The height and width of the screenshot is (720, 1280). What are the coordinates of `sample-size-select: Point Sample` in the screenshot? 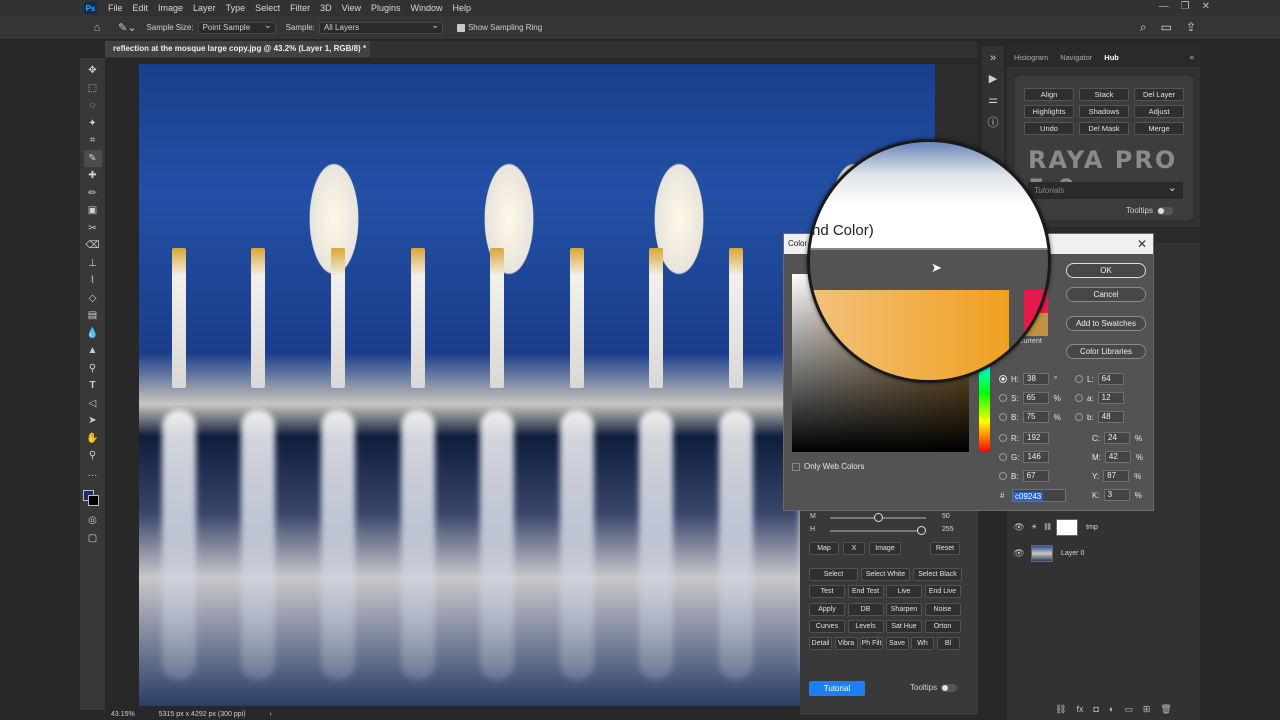 It's located at (236, 27).